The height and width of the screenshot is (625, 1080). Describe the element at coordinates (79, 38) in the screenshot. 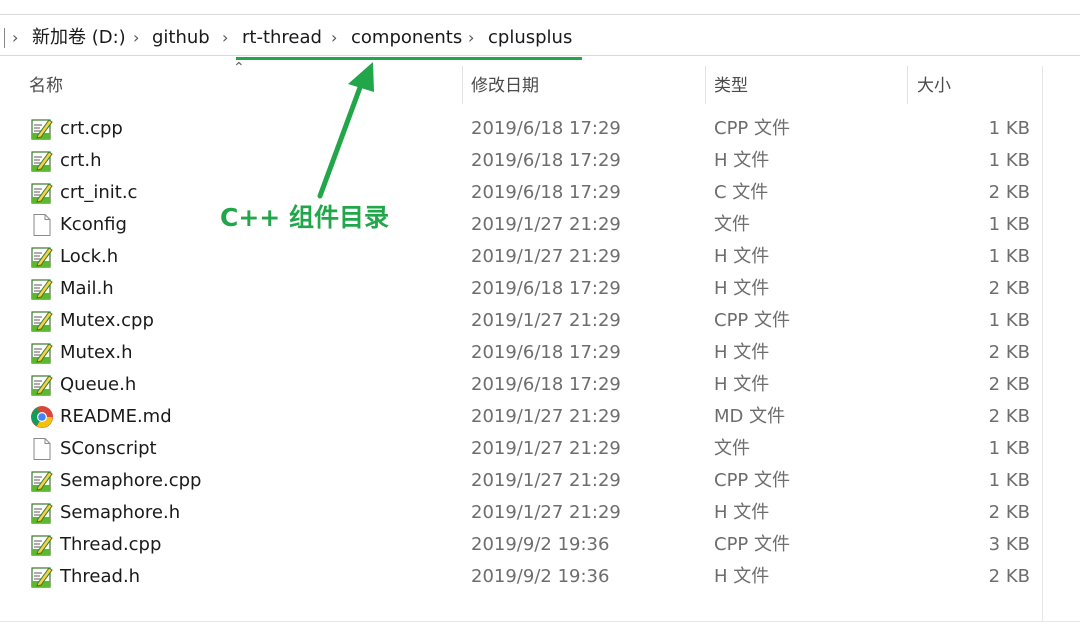

I see `breadcrumb-drive: 新加卷 (D:)` at that location.